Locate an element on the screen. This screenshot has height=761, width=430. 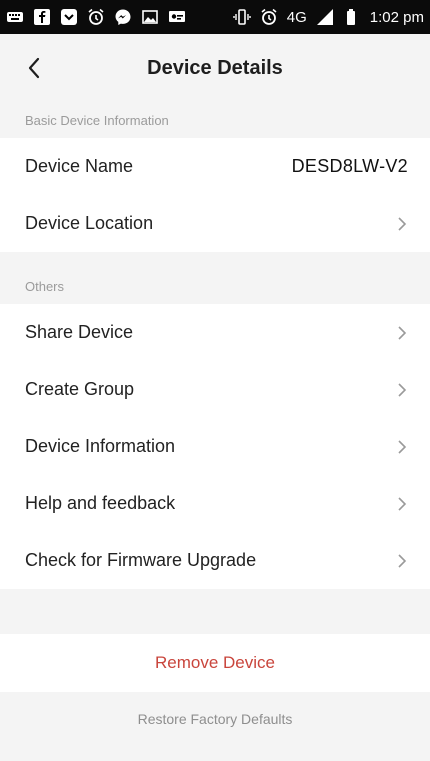
row-label: Create Group is located at coordinates (80, 389).